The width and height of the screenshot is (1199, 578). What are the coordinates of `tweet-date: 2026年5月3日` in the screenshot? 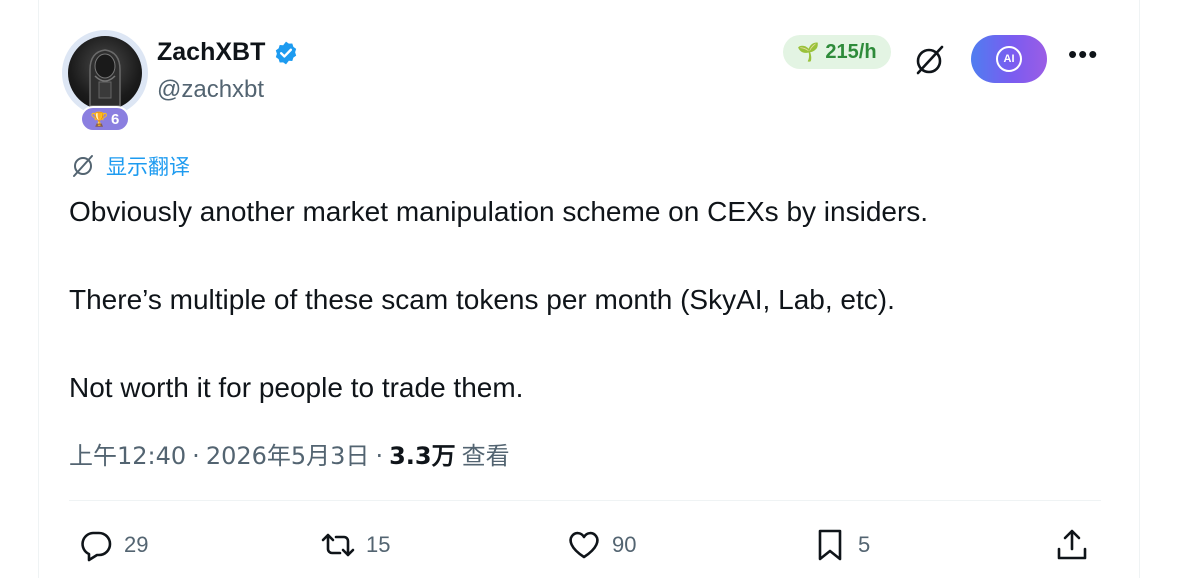 It's located at (288, 453).